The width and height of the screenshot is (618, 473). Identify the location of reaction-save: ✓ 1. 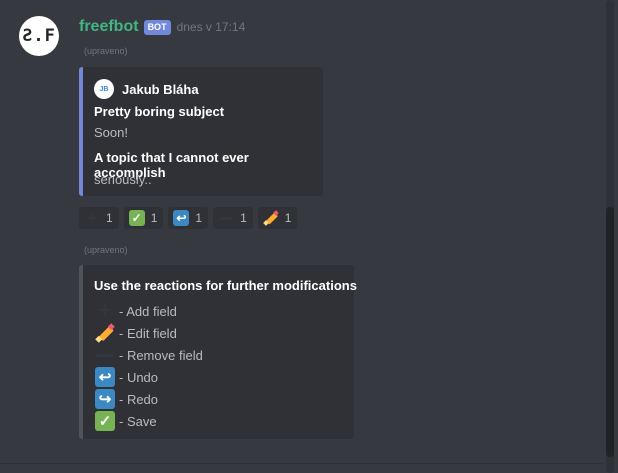
(143, 218).